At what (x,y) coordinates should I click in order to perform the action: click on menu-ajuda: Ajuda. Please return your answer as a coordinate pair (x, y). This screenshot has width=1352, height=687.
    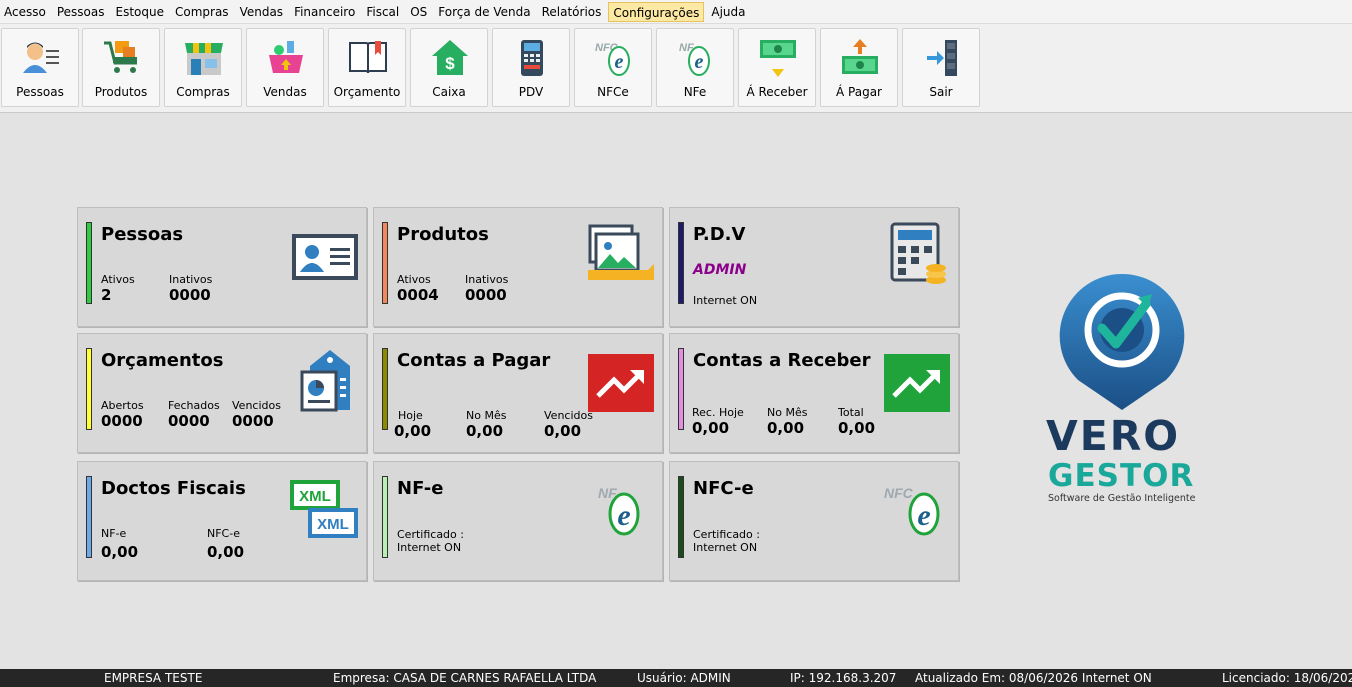
    Looking at the image, I should click on (728, 12).